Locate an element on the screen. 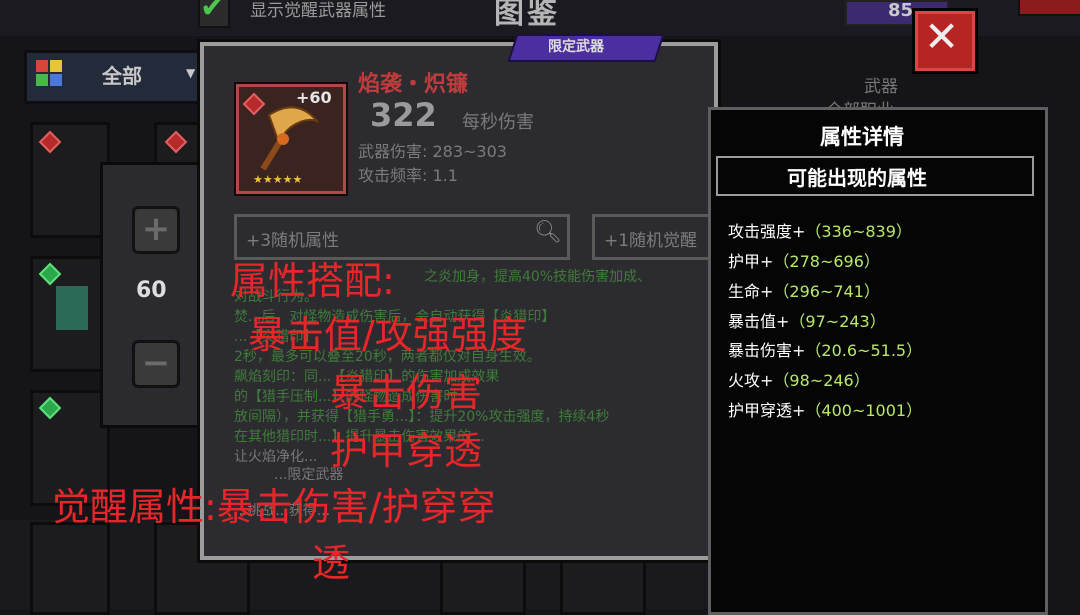 The width and height of the screenshot is (1080, 615). increase-button: + is located at coordinates (156, 230).